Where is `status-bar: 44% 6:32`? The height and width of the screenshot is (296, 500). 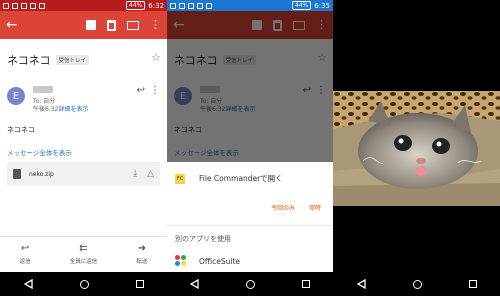
status-bar: 44% 6:32 is located at coordinates (83, 5).